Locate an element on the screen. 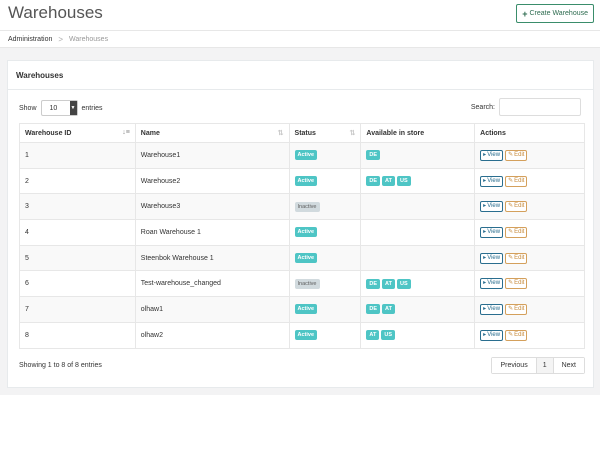  column-header-actions: Actions is located at coordinates (529, 133).